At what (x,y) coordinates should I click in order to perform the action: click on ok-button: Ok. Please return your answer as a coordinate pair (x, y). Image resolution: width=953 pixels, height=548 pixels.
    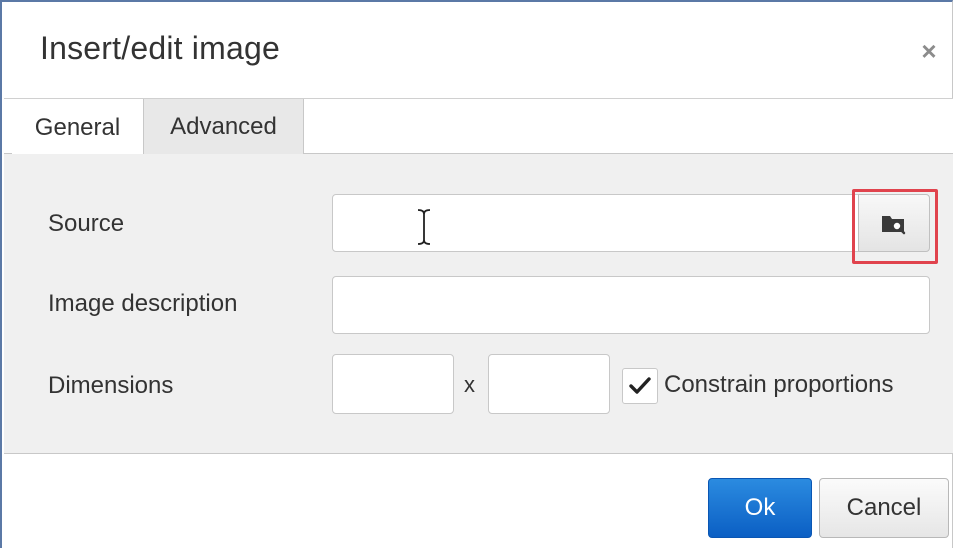
    Looking at the image, I should click on (760, 508).